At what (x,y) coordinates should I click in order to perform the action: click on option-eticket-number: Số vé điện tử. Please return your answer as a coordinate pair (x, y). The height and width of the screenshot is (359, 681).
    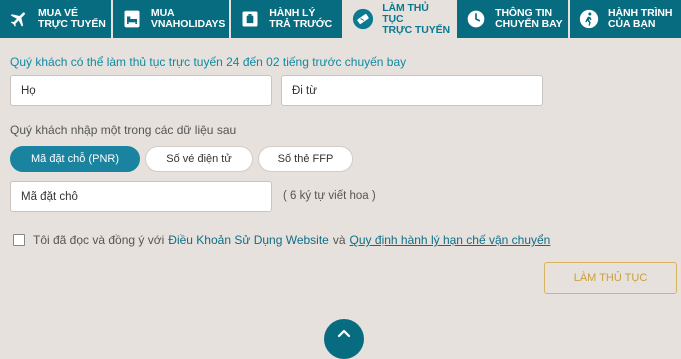
    Looking at the image, I should click on (199, 159).